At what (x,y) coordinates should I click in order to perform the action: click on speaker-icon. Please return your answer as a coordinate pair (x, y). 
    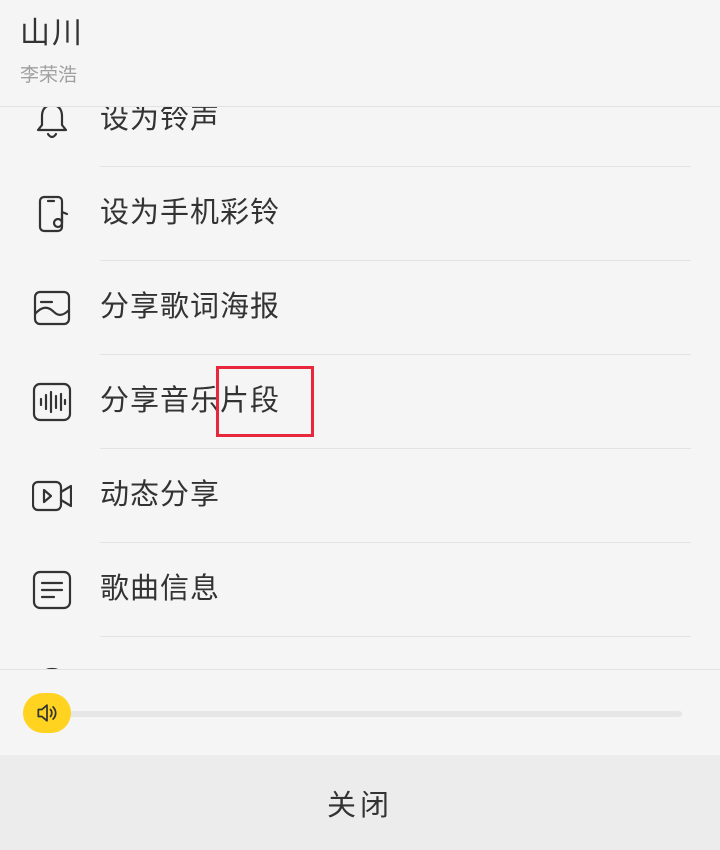
    Looking at the image, I should click on (47, 713).